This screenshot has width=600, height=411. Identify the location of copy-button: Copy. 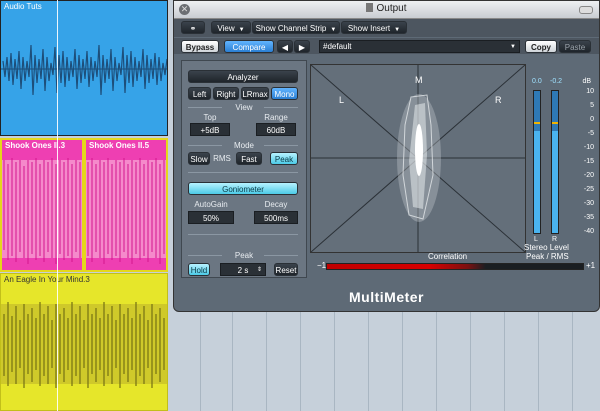
(541, 46).